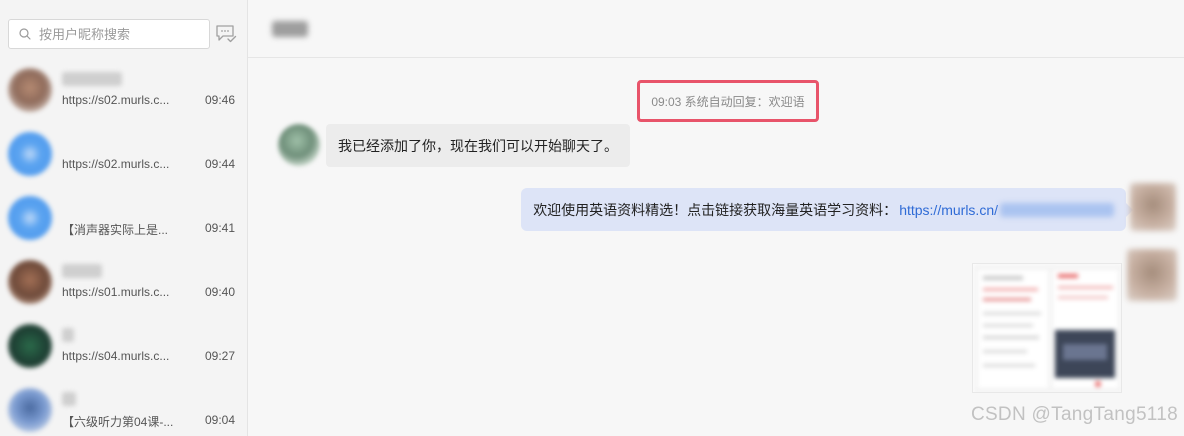  What do you see at coordinates (1074, 414) in the screenshot?
I see `watermark: CSDN @TangTang5118` at bounding box center [1074, 414].